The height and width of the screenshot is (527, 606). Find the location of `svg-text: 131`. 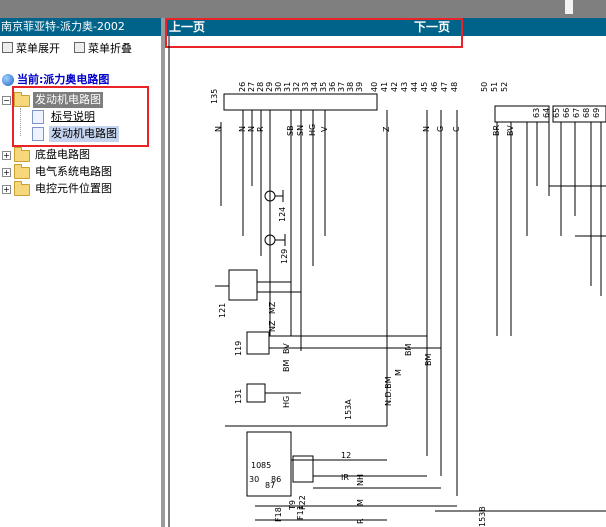

svg-text: 131 is located at coordinates (238, 396).